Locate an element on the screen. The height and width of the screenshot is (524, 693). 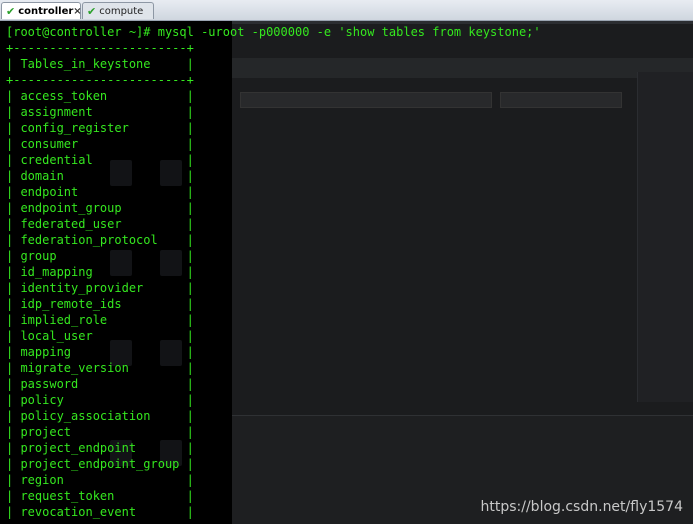
table-row: | region | is located at coordinates (100, 480).